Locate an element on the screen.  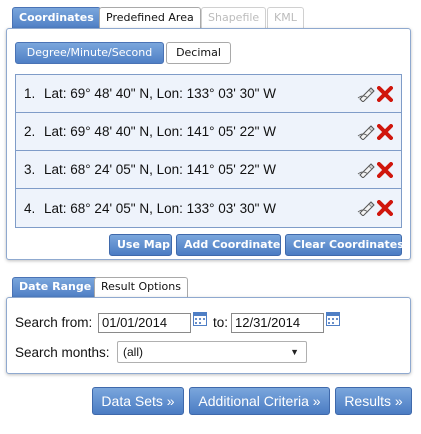
tab-predefined-area: Predefined Area is located at coordinates (150, 17).